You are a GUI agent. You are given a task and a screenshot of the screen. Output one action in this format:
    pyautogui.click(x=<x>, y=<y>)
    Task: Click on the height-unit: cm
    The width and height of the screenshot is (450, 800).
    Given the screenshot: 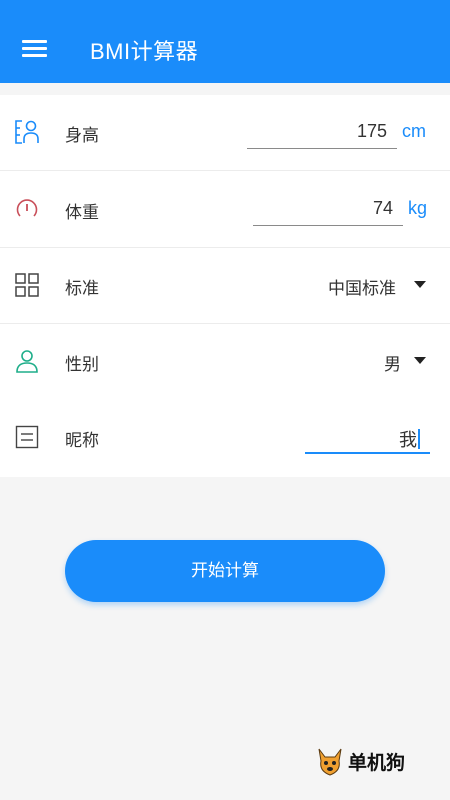 What is the action you would take?
    pyautogui.click(x=414, y=131)
    